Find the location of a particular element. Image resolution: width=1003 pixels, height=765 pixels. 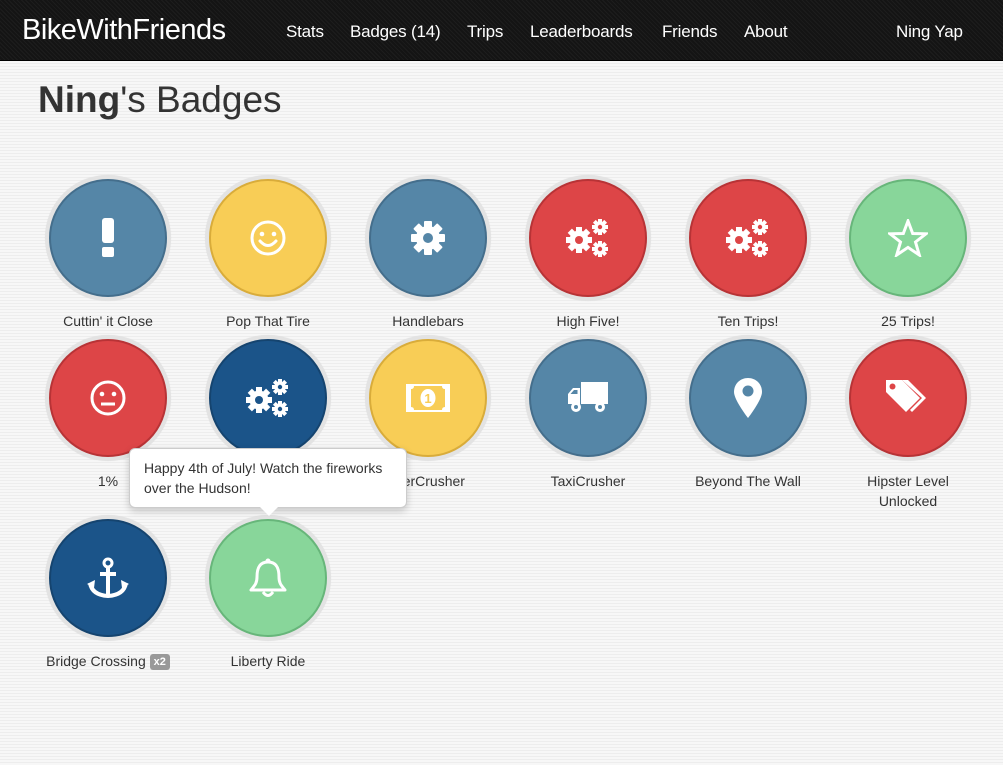

badge-high-five: High Five! is located at coordinates (588, 253).